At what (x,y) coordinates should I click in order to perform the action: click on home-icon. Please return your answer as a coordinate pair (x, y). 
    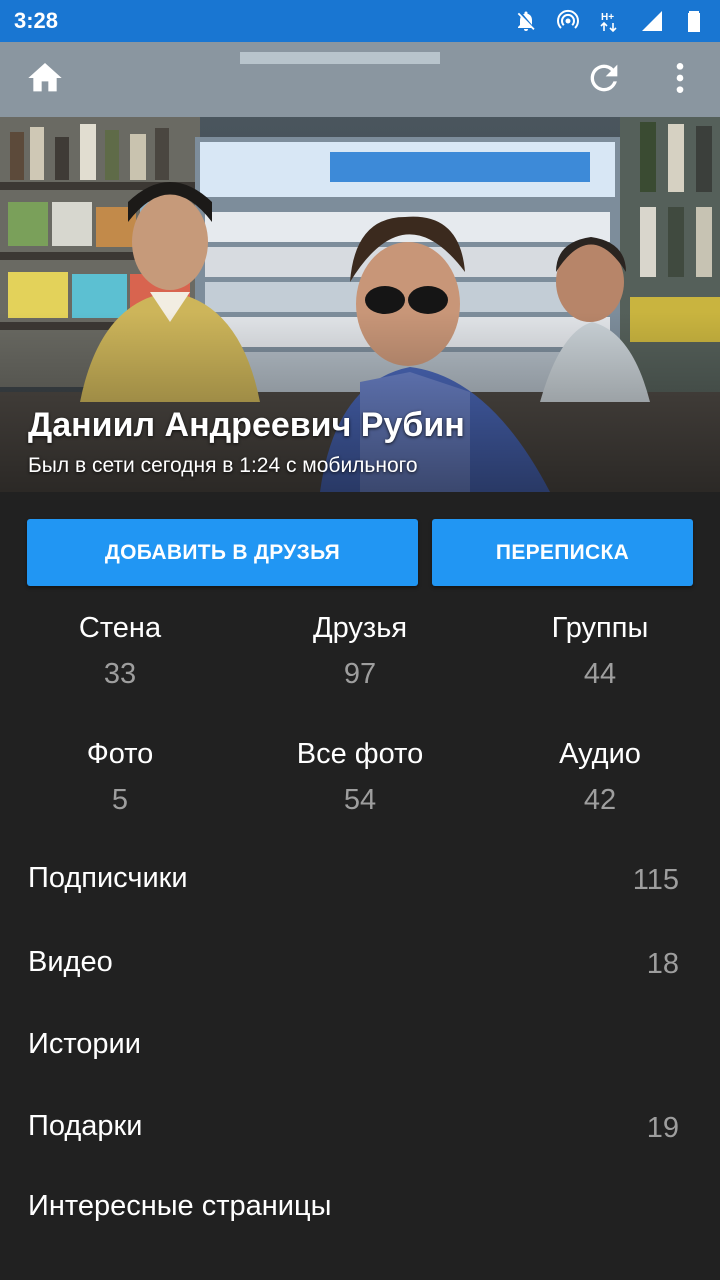
    Looking at the image, I should click on (45, 80).